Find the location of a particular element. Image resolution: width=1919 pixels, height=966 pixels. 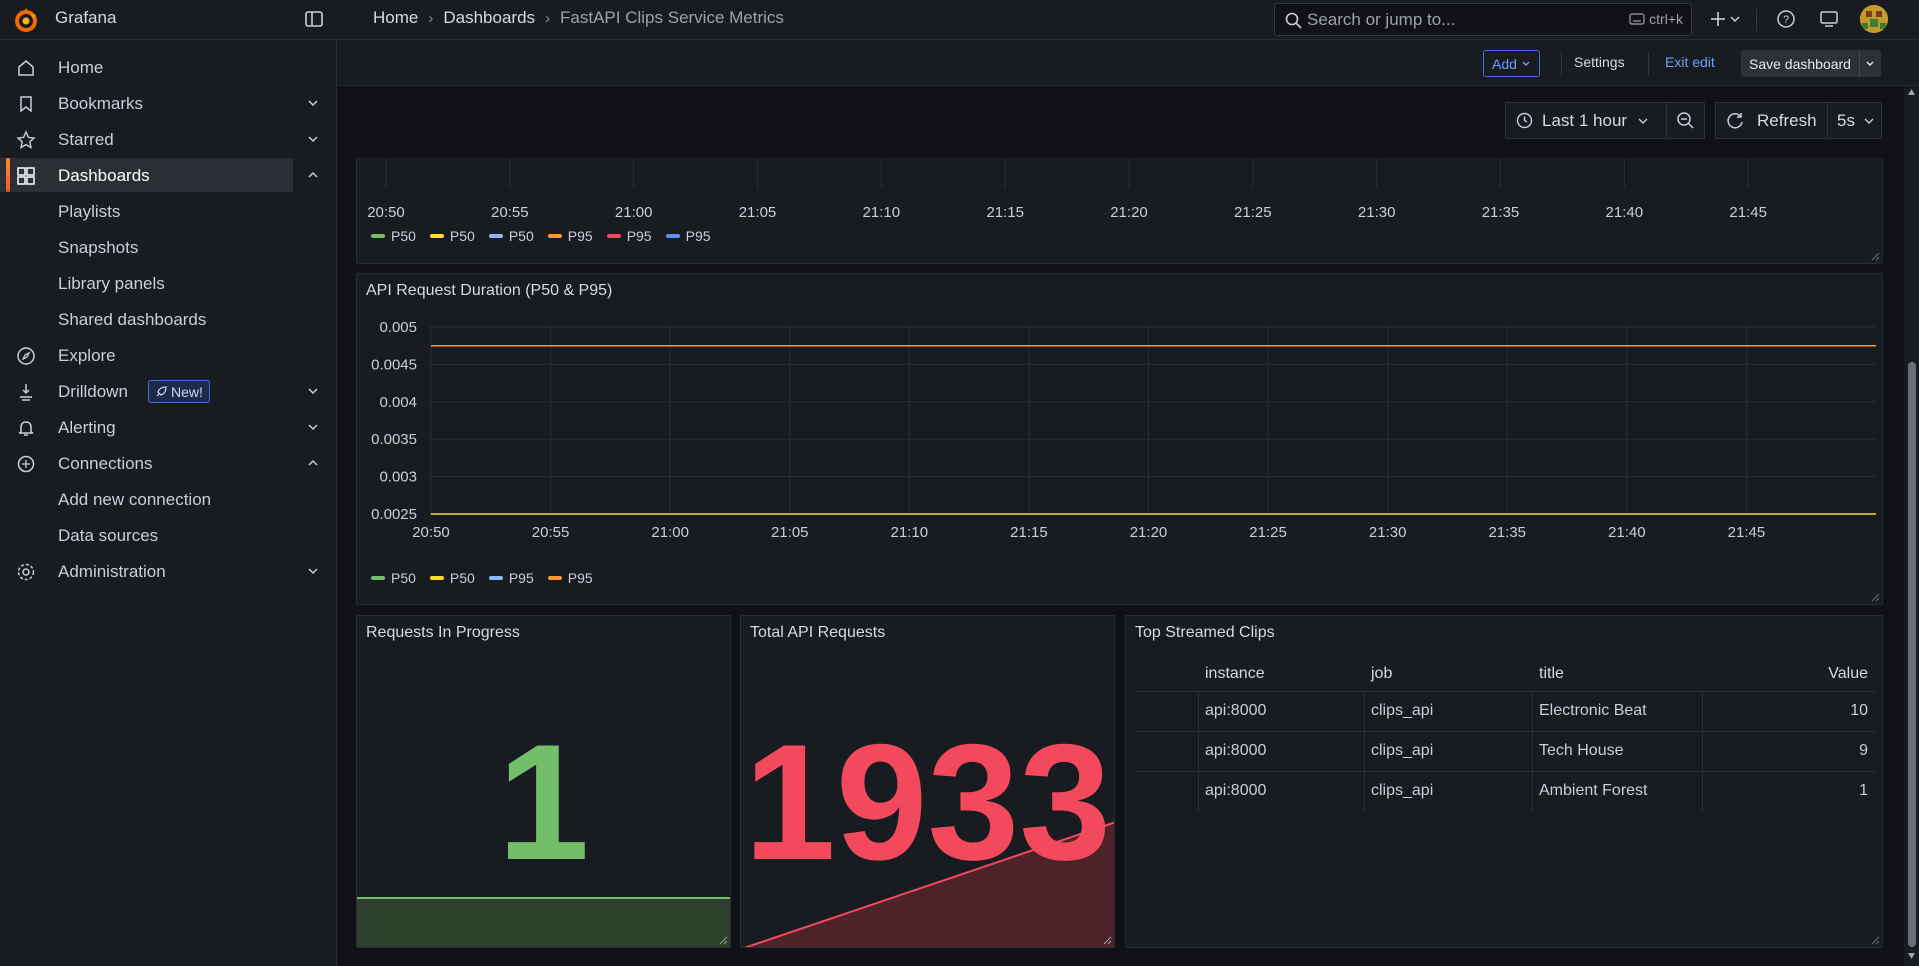

dashboards-icon is located at coordinates (26, 176).